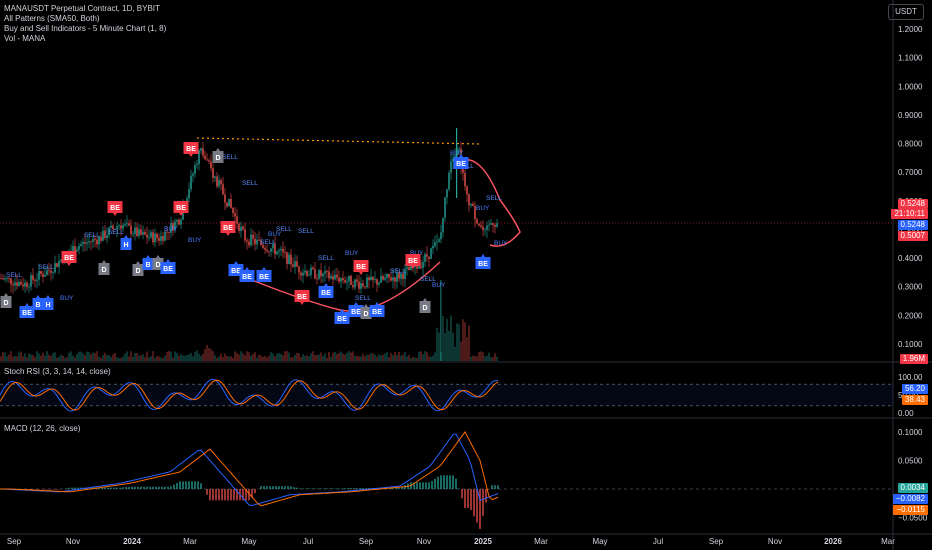 Image resolution: width=932 pixels, height=550 pixels. I want to click on price-axis-tick: 0.2000, so click(910, 315).